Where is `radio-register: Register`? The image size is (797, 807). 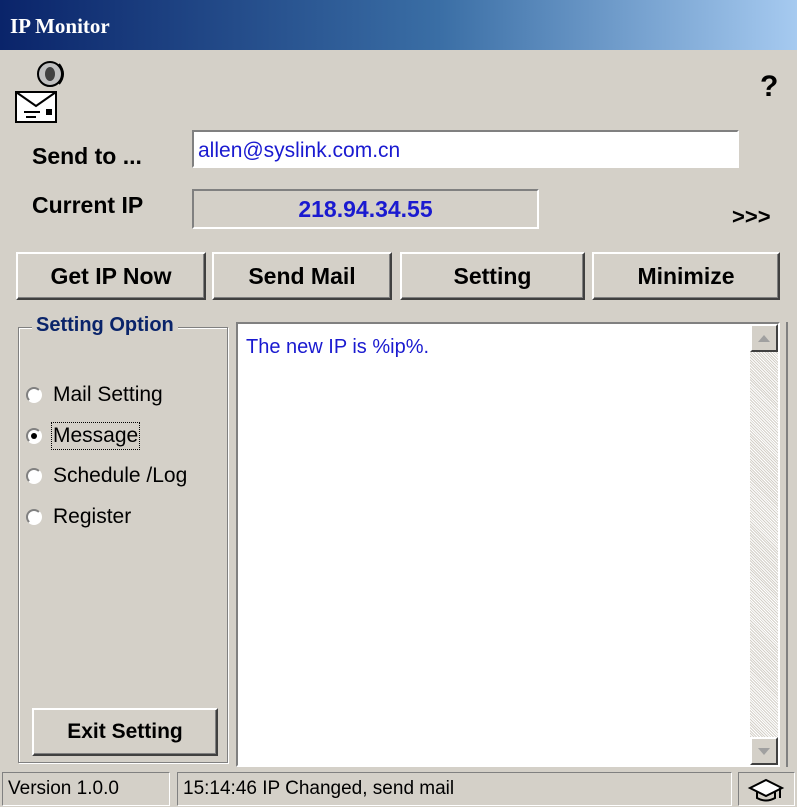
radio-register: Register is located at coordinates (78, 517).